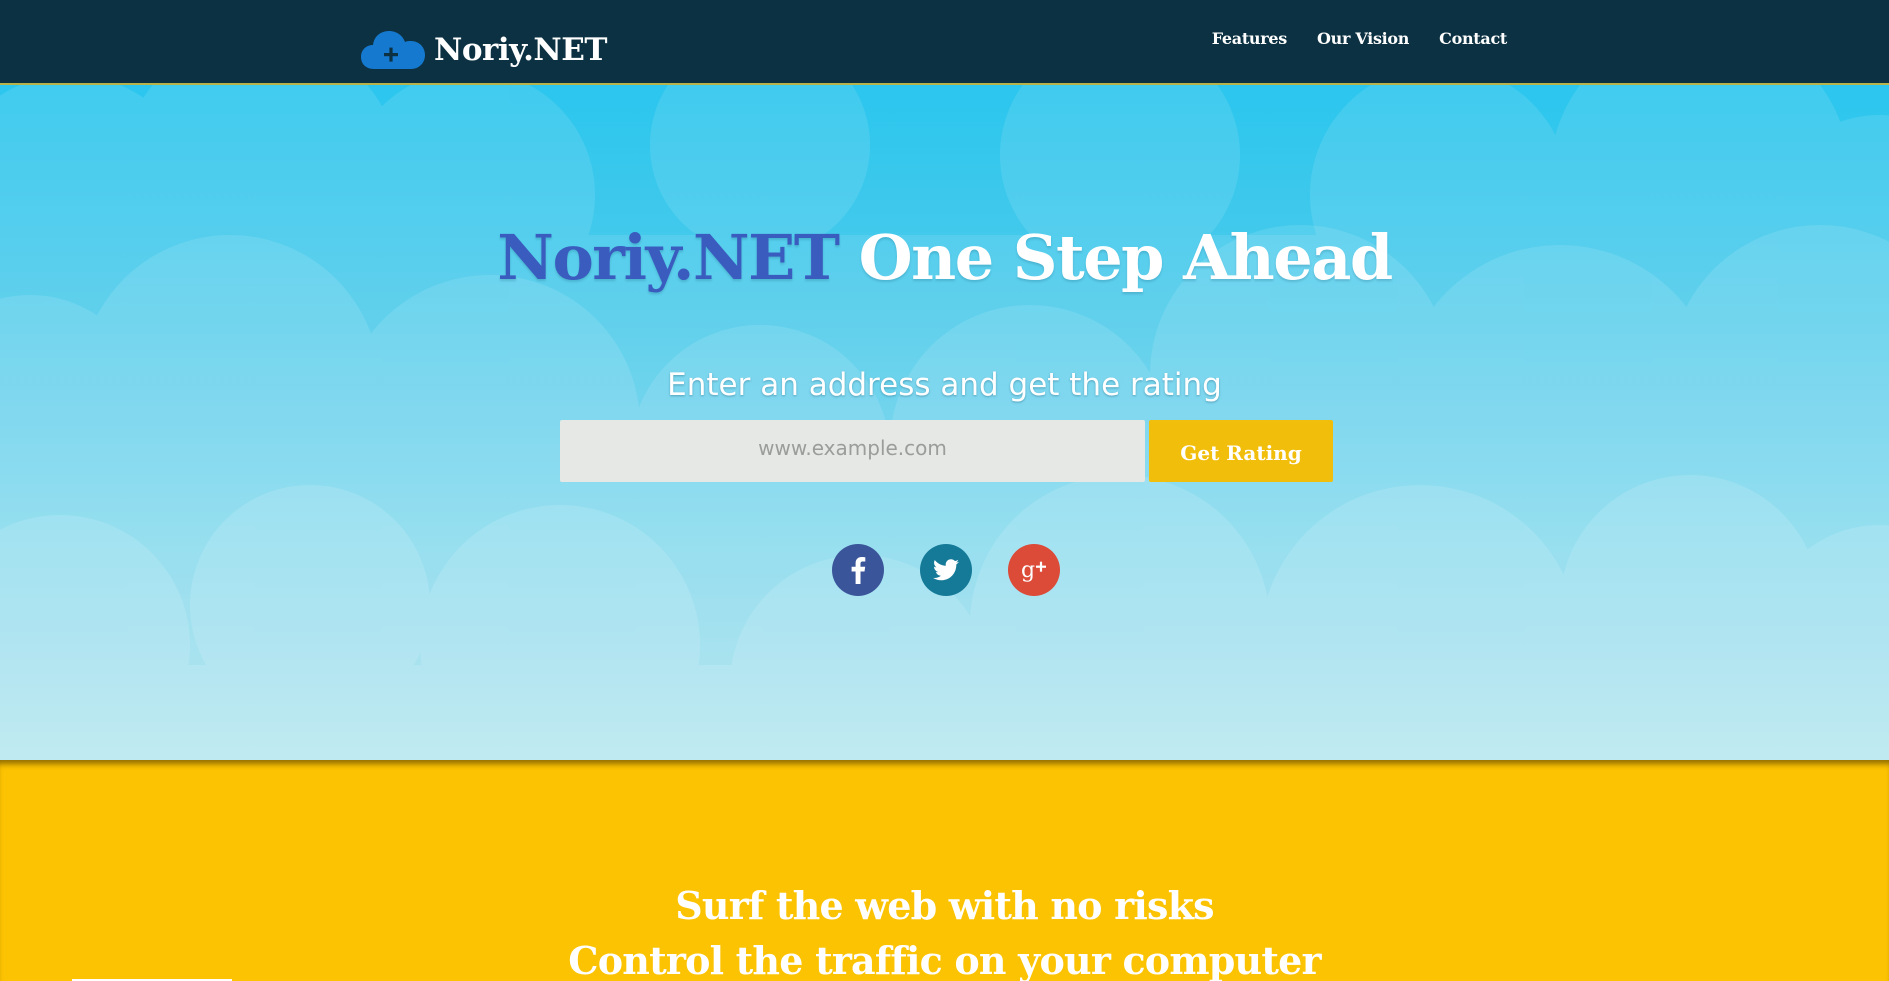 Image resolution: width=1889 pixels, height=981 pixels. Describe the element at coordinates (944, 385) in the screenshot. I see `hero-subtitle: Enter an address and get the rating` at that location.